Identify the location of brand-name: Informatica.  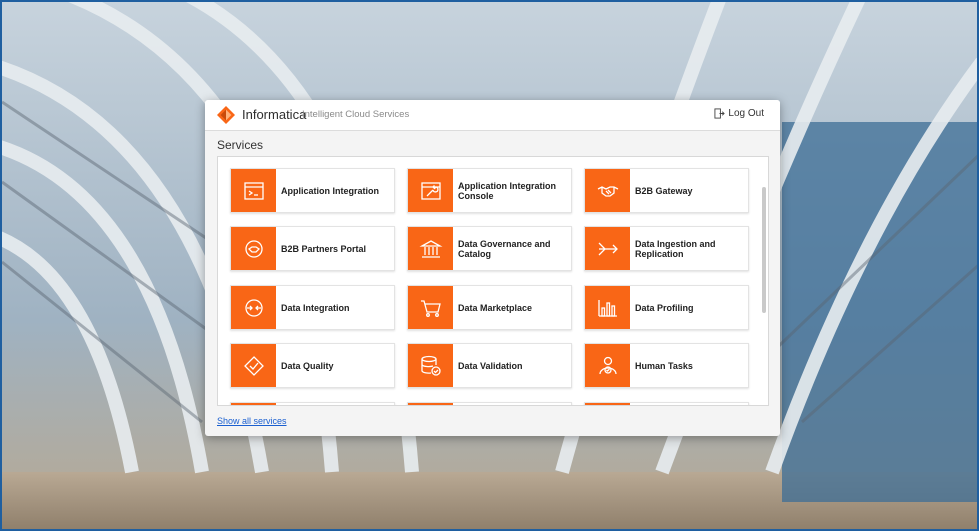
(274, 114).